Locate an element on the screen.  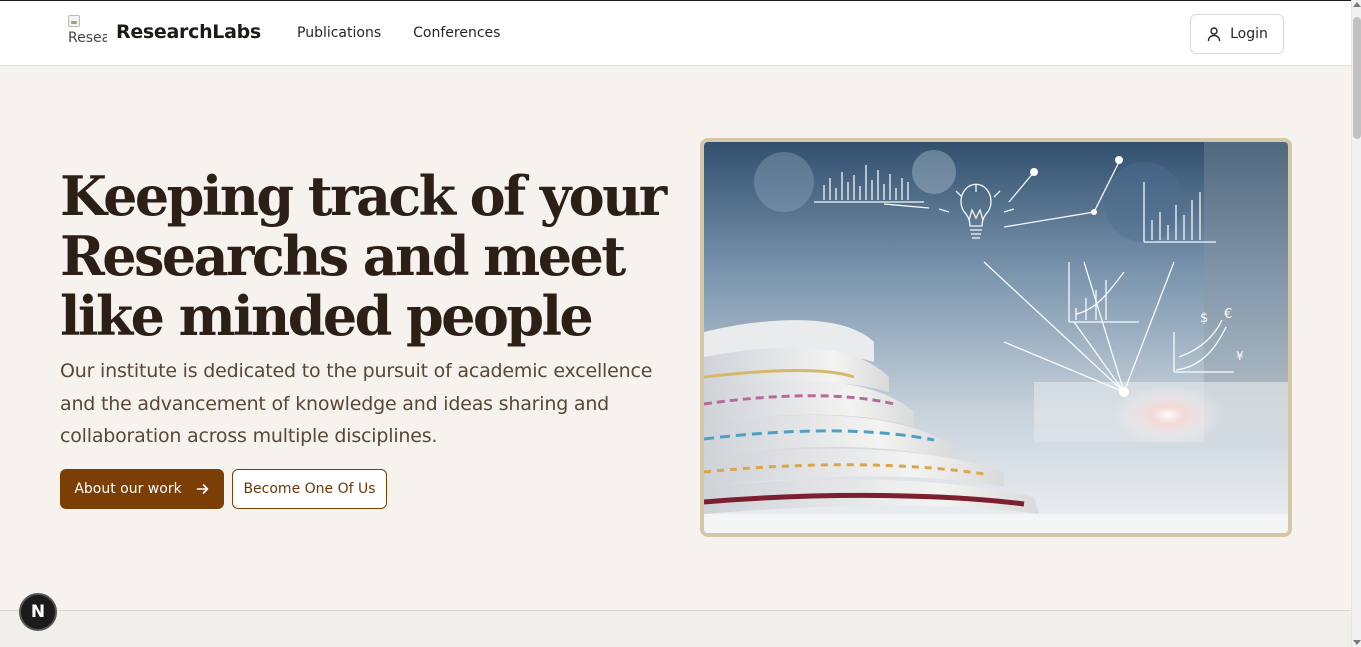
scroll-down-arrow-icon is located at coordinates (1357, 642).